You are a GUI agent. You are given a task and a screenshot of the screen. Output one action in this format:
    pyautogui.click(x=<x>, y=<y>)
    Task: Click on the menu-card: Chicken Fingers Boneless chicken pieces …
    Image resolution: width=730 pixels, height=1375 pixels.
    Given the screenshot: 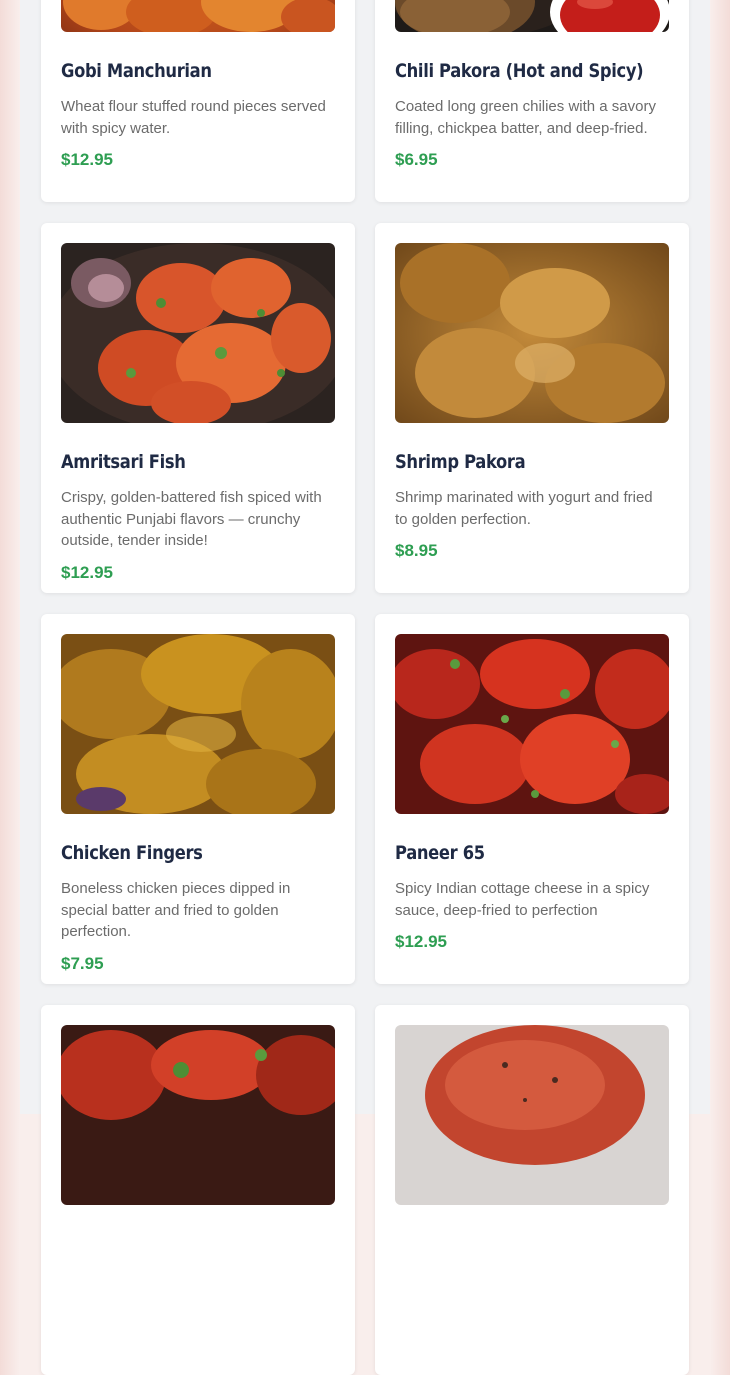 What is the action you would take?
    pyautogui.click(x=198, y=799)
    